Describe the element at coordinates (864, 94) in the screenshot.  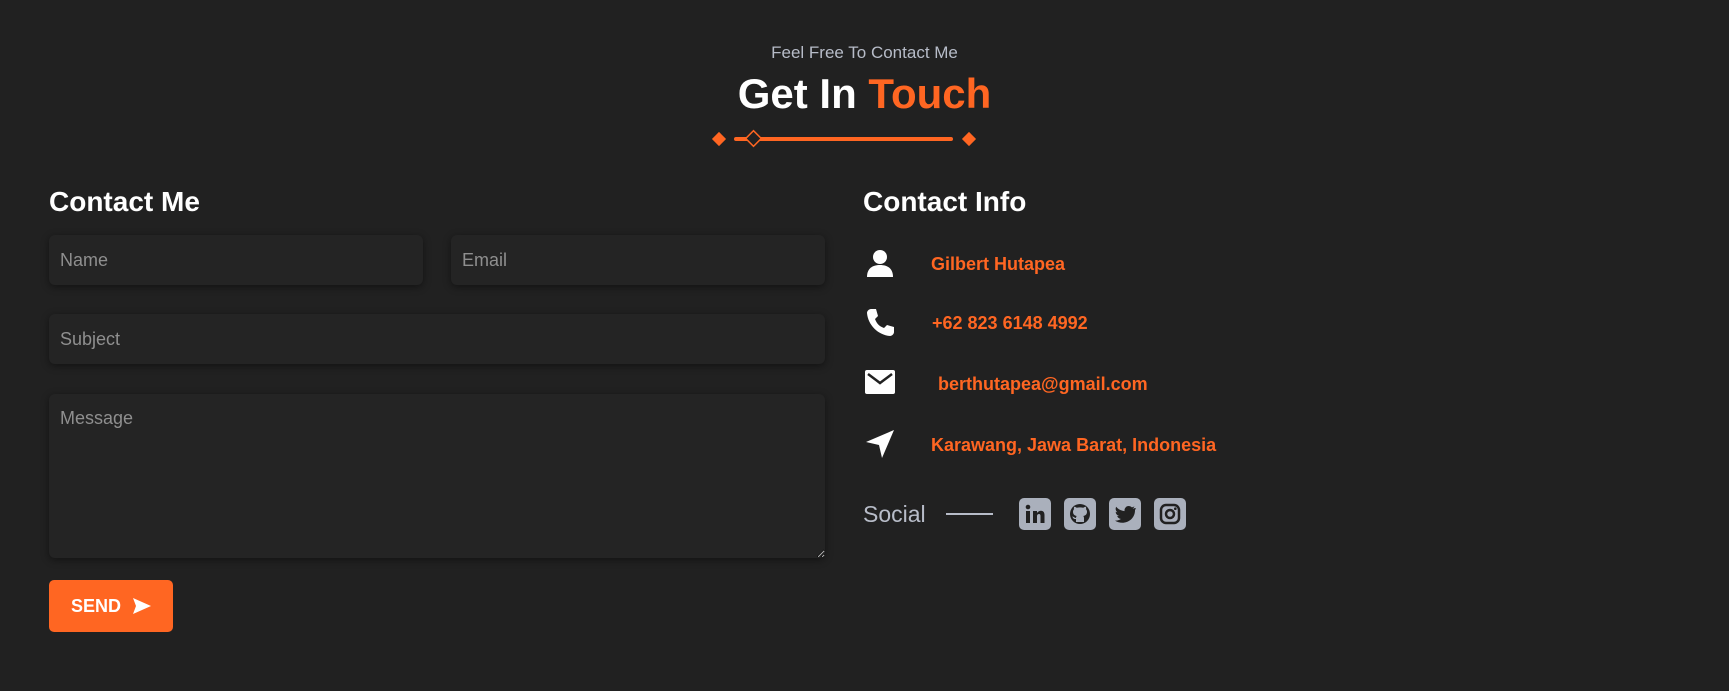
I see `section-title: Get In Touch` at that location.